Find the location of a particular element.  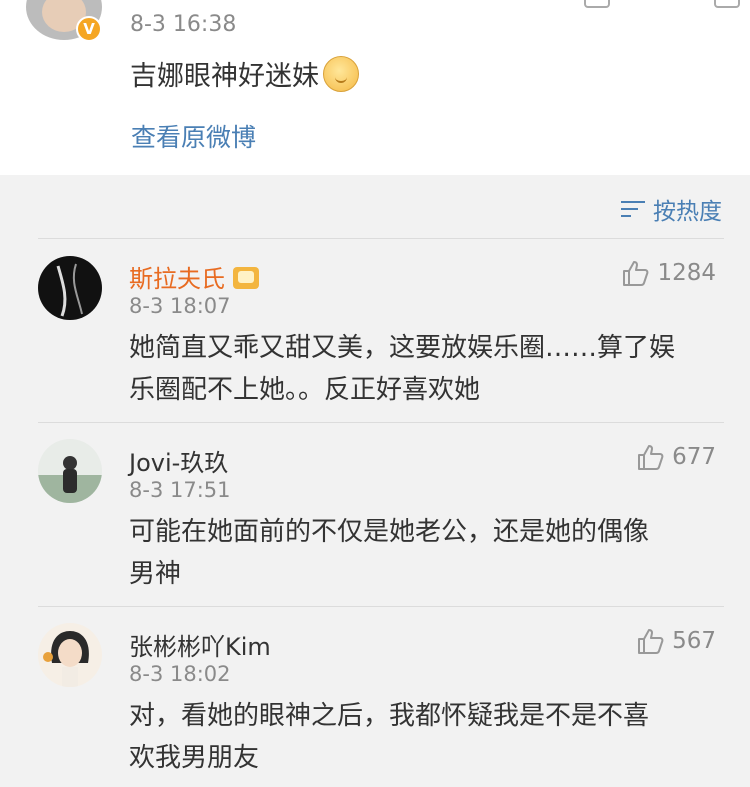

post-text: 吉娜眼神好迷妹 is located at coordinates (244, 73).